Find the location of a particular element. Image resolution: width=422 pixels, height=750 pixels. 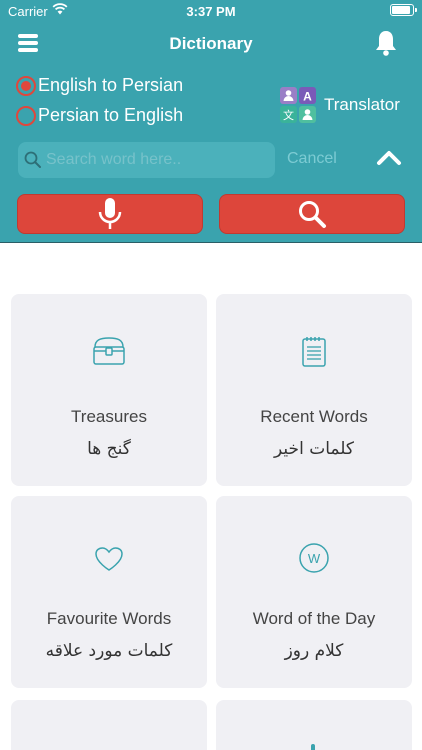

tile-treasures: Treasures گنج ها is located at coordinates (109, 390).